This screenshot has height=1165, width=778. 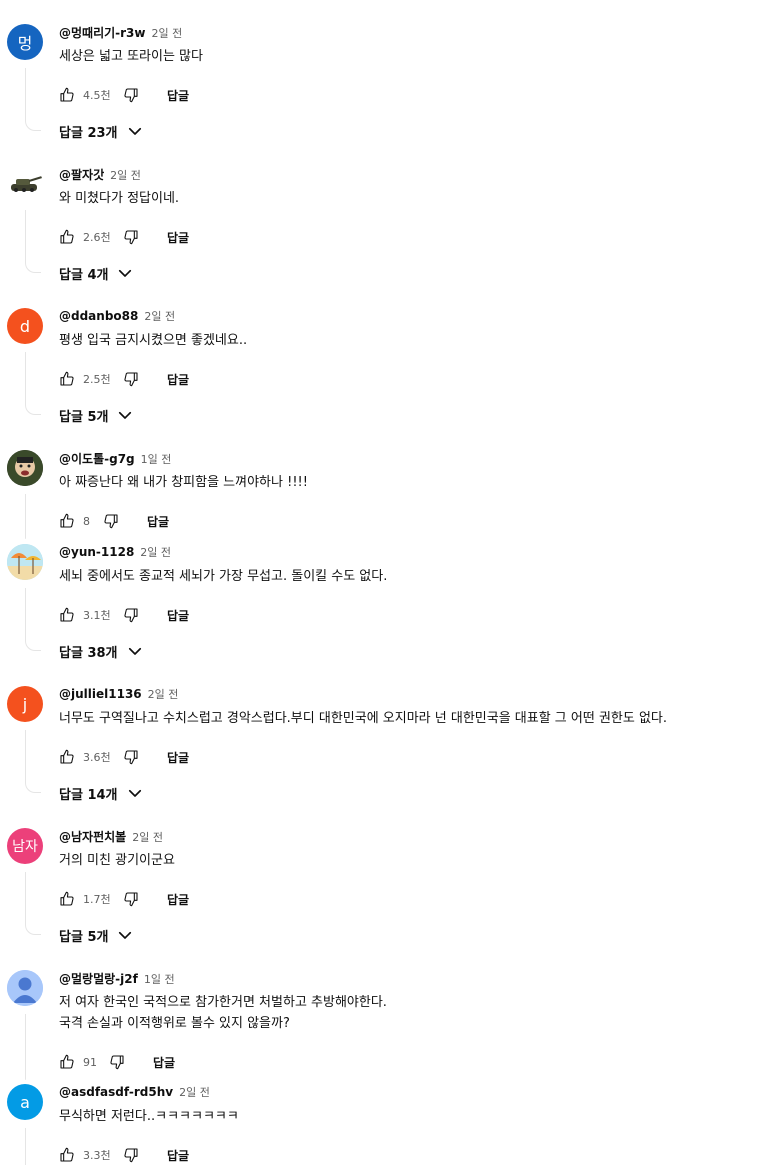 I want to click on like-count: 2.5천, so click(x=97, y=379).